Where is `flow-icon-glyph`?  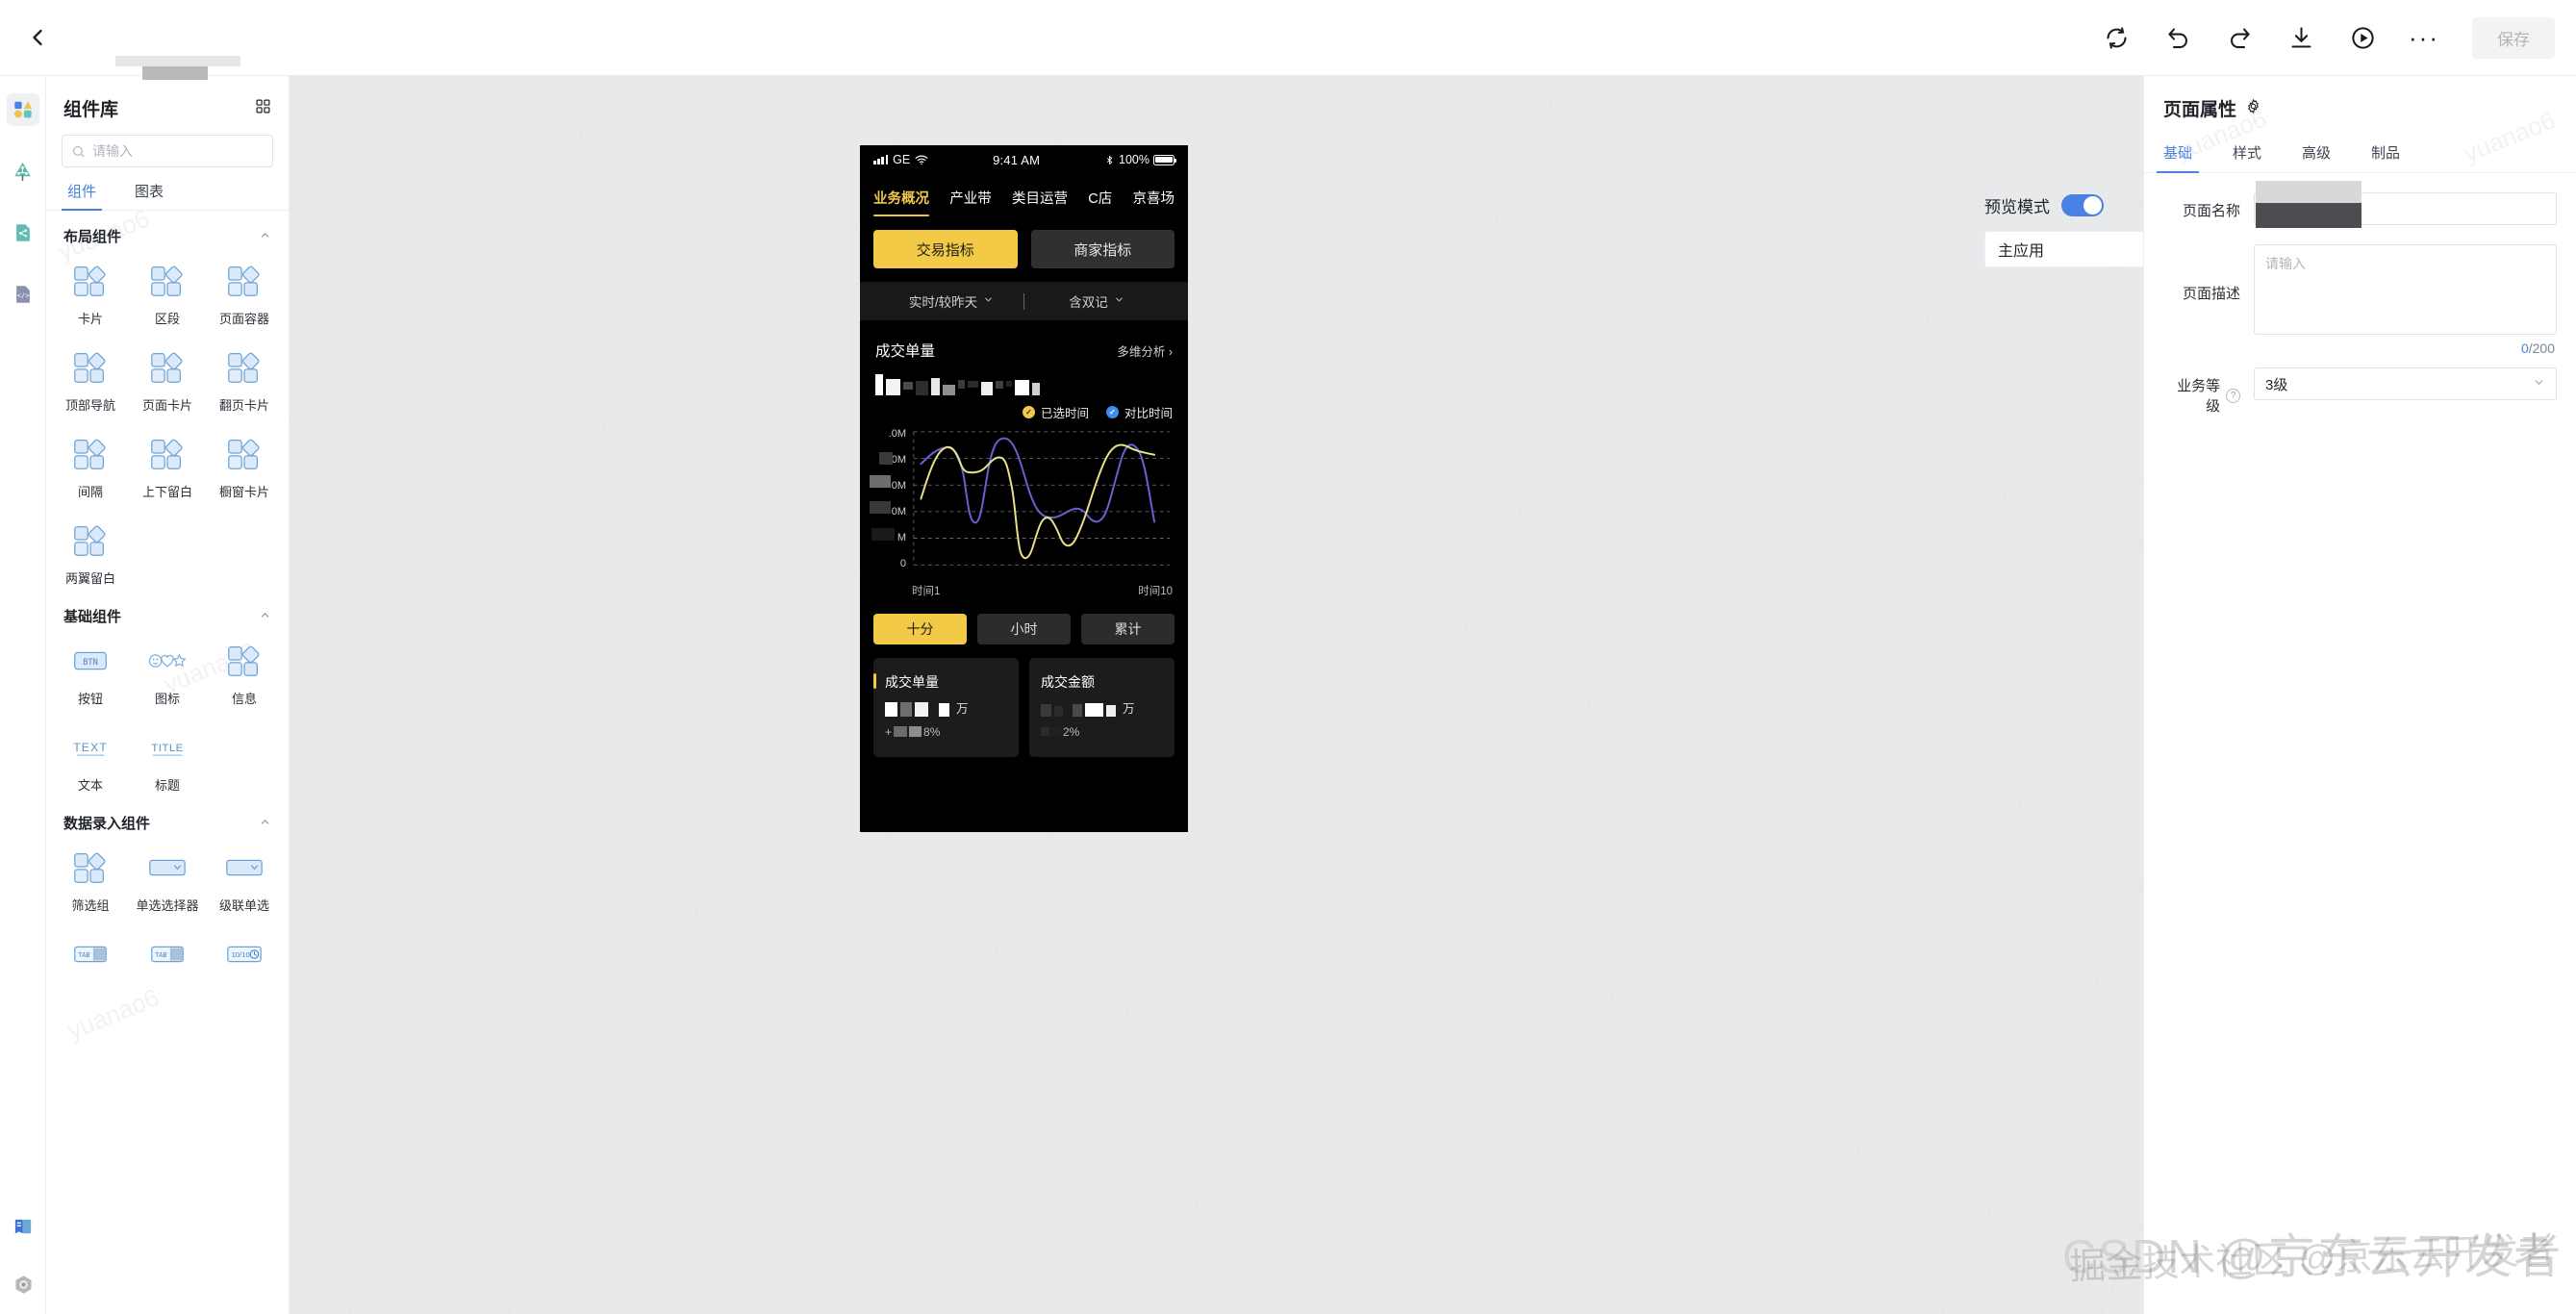
flow-icon-glyph is located at coordinates (23, 233).